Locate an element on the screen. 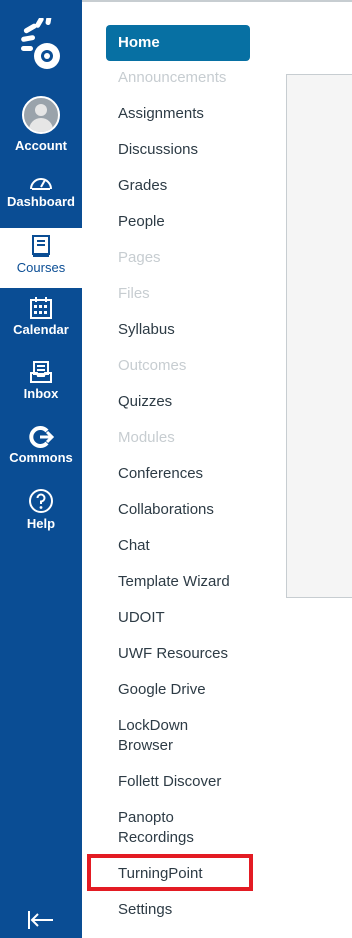 This screenshot has height=938, width=352. course-nav-quizzes: Quizzes is located at coordinates (193, 402).